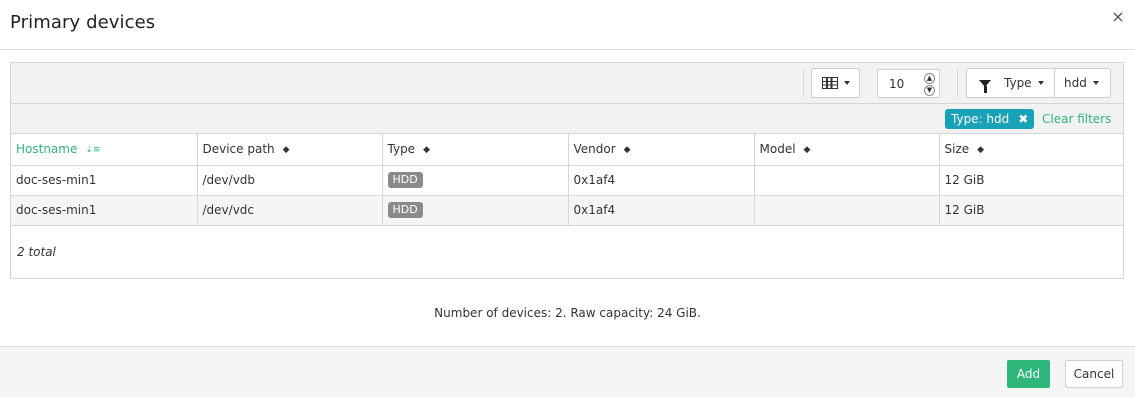  What do you see at coordinates (1094, 374) in the screenshot?
I see `cancel-button: Cancel` at bounding box center [1094, 374].